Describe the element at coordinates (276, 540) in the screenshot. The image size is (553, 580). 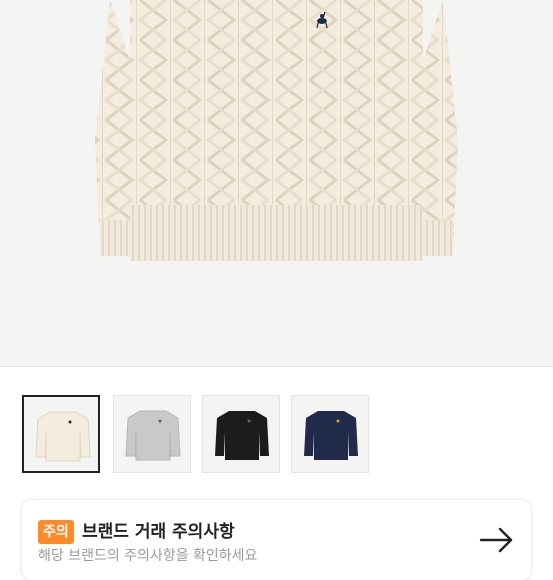
I see `brand-trade-notice-card: 주의 브랜드 거래 주의사항 해당 브랜드의 주의사항을 확인하세요` at that location.